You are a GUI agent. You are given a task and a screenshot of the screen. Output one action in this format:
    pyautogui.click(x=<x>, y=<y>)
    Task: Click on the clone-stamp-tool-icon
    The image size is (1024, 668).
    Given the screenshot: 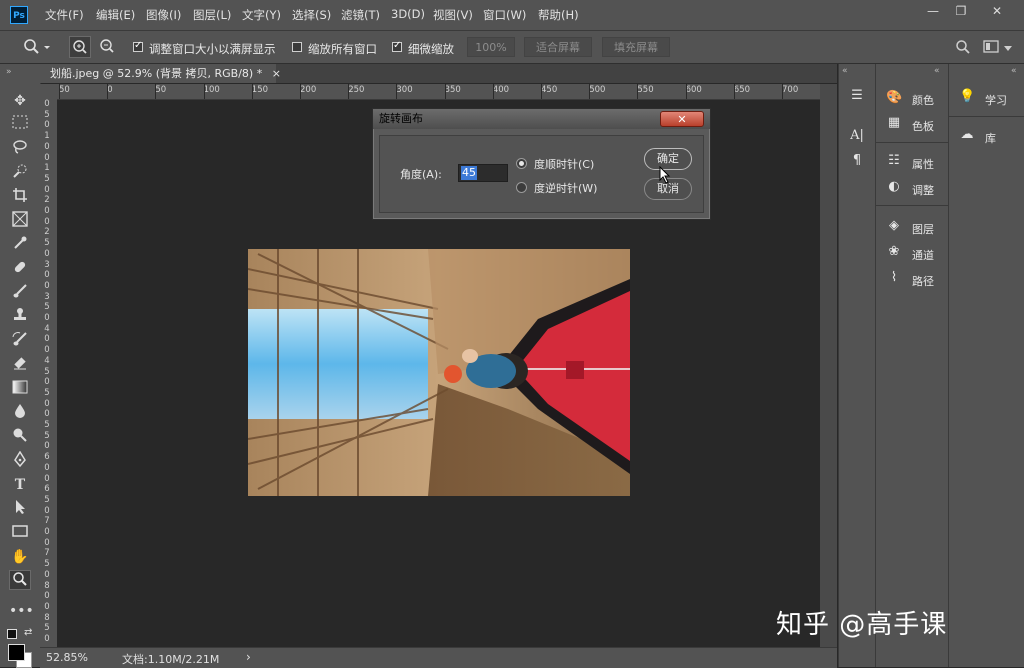 What is the action you would take?
    pyautogui.click(x=20, y=317)
    